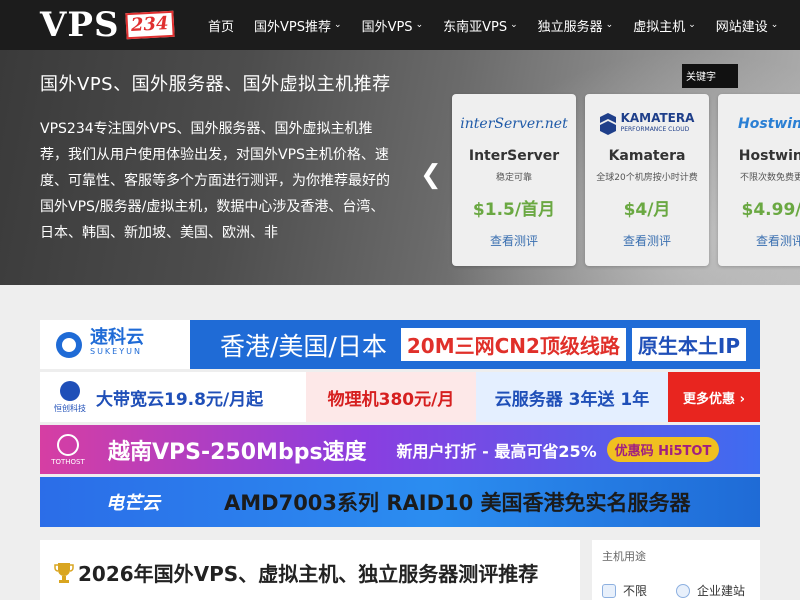 This screenshot has height=600, width=800. What do you see at coordinates (115, 344) in the screenshot?
I see `sukeyun-logo: 速科云 SUKEYUN` at bounding box center [115, 344].